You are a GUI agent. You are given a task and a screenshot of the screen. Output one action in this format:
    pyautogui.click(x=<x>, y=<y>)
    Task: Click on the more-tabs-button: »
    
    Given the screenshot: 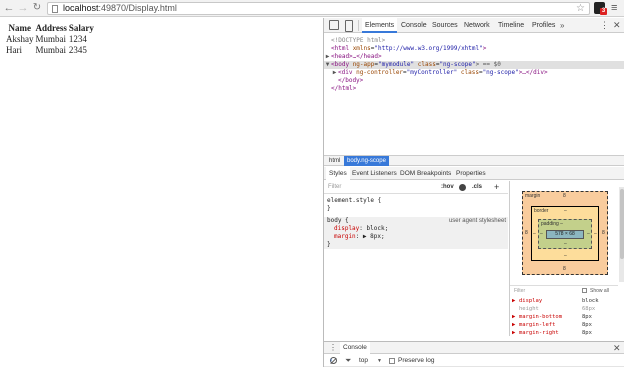 What is the action you would take?
    pyautogui.click(x=562, y=25)
    